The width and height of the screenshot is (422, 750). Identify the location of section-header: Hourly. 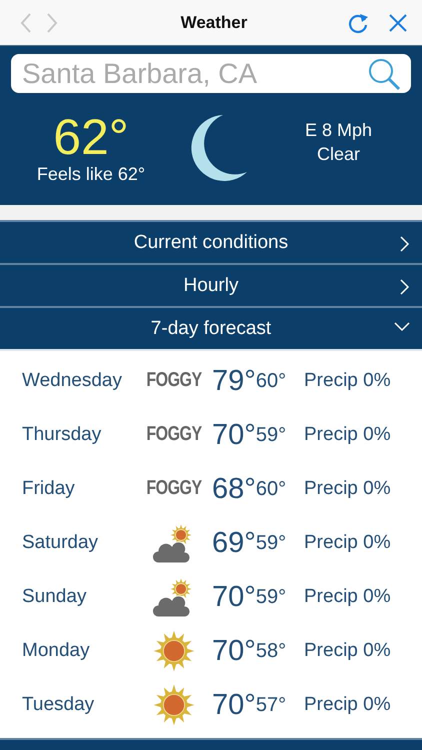
(211, 284).